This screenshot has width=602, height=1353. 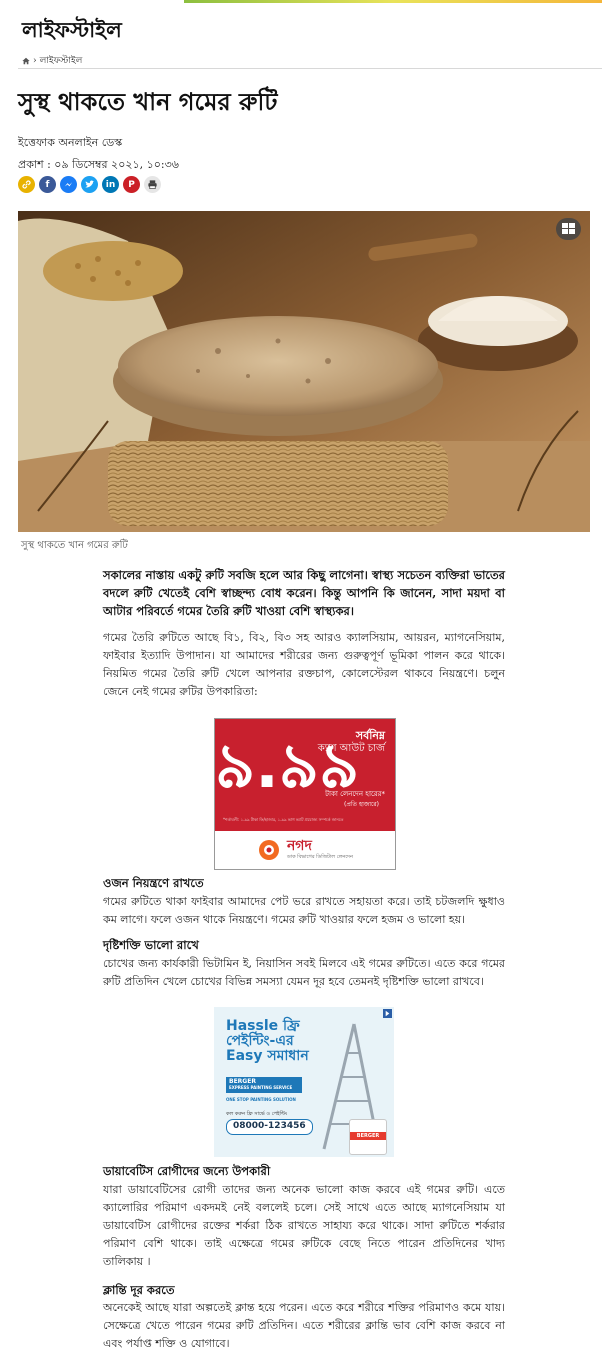 I want to click on berger-solution: ONE STOP PAINTING SOLUTION, so click(x=261, y=1099).